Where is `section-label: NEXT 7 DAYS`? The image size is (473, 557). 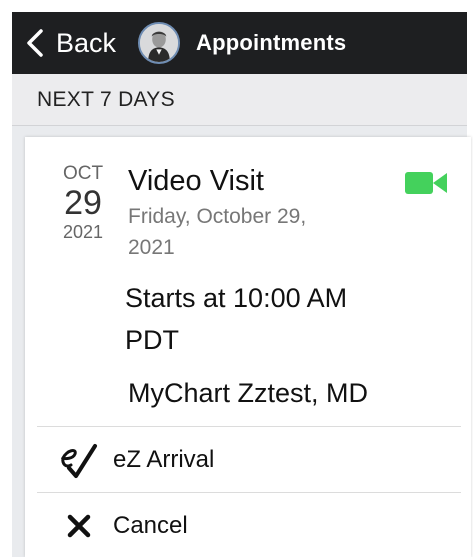 section-label: NEXT 7 DAYS is located at coordinates (106, 99).